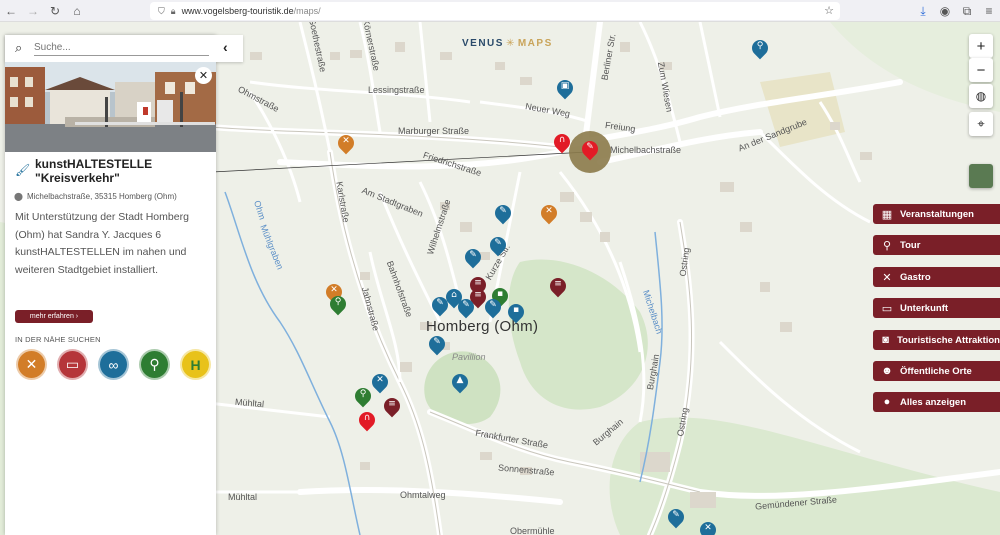  I want to click on place-label: Pavillion, so click(469, 357).